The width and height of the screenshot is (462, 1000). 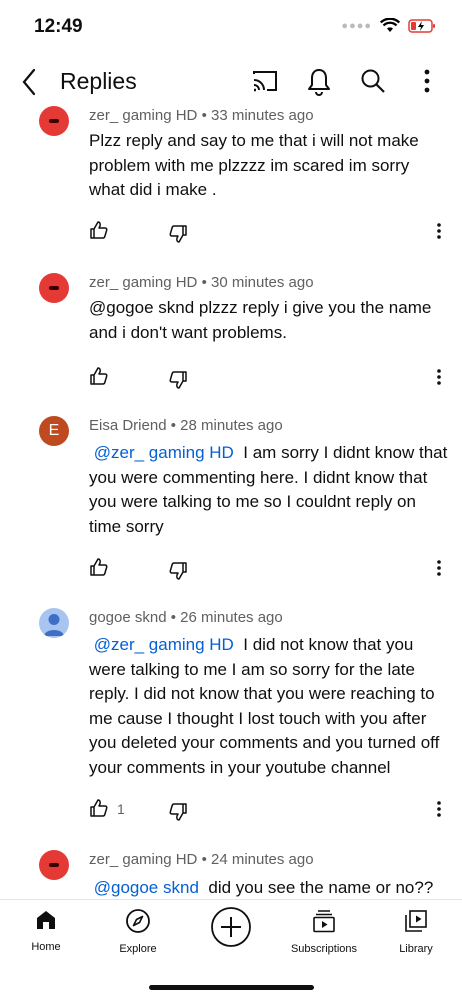 What do you see at coordinates (324, 949) in the screenshot?
I see `nav-label-subscriptions: Subscriptions` at bounding box center [324, 949].